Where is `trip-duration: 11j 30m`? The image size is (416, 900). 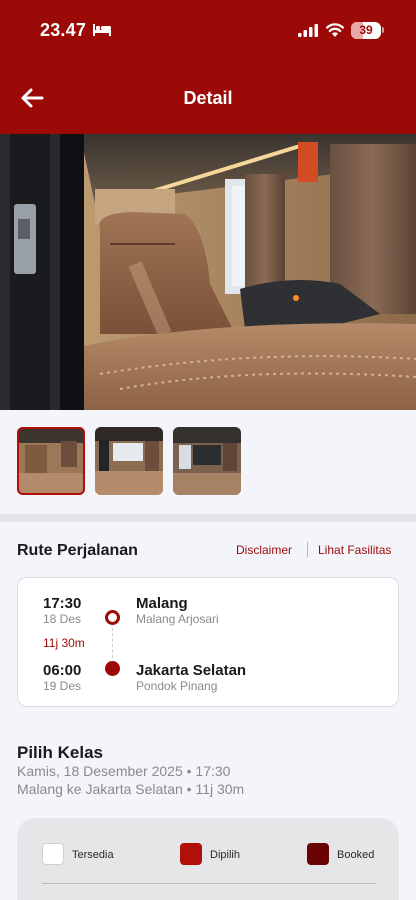
trip-duration: 11j 30m is located at coordinates (64, 643).